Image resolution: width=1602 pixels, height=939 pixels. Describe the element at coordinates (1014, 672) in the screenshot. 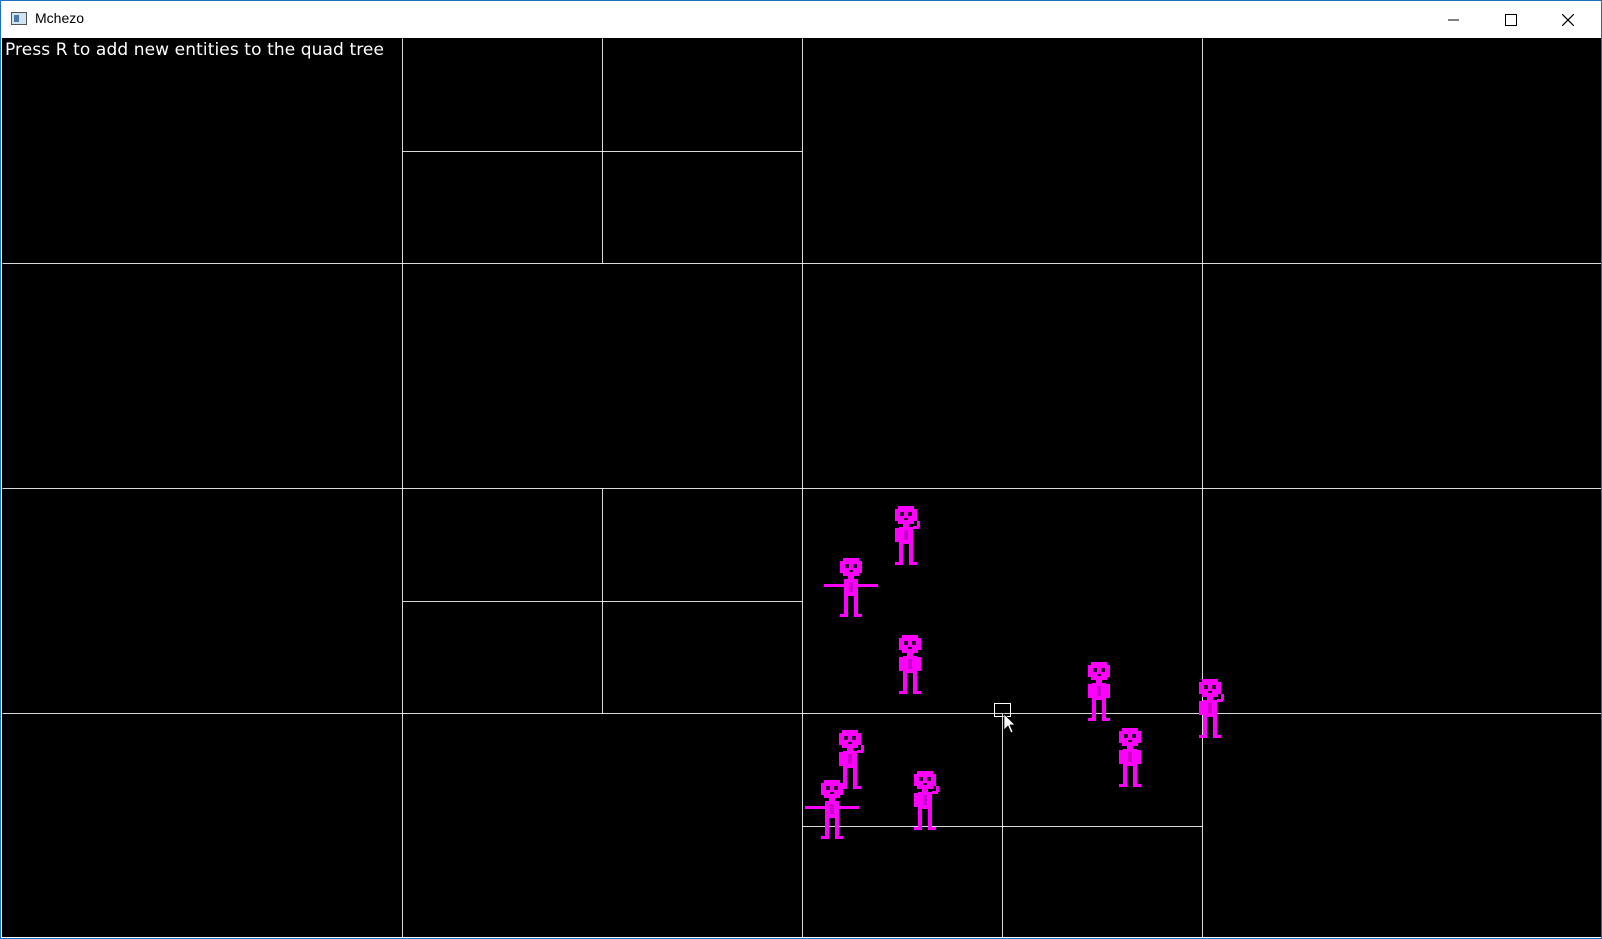

I see `entity-layer` at that location.